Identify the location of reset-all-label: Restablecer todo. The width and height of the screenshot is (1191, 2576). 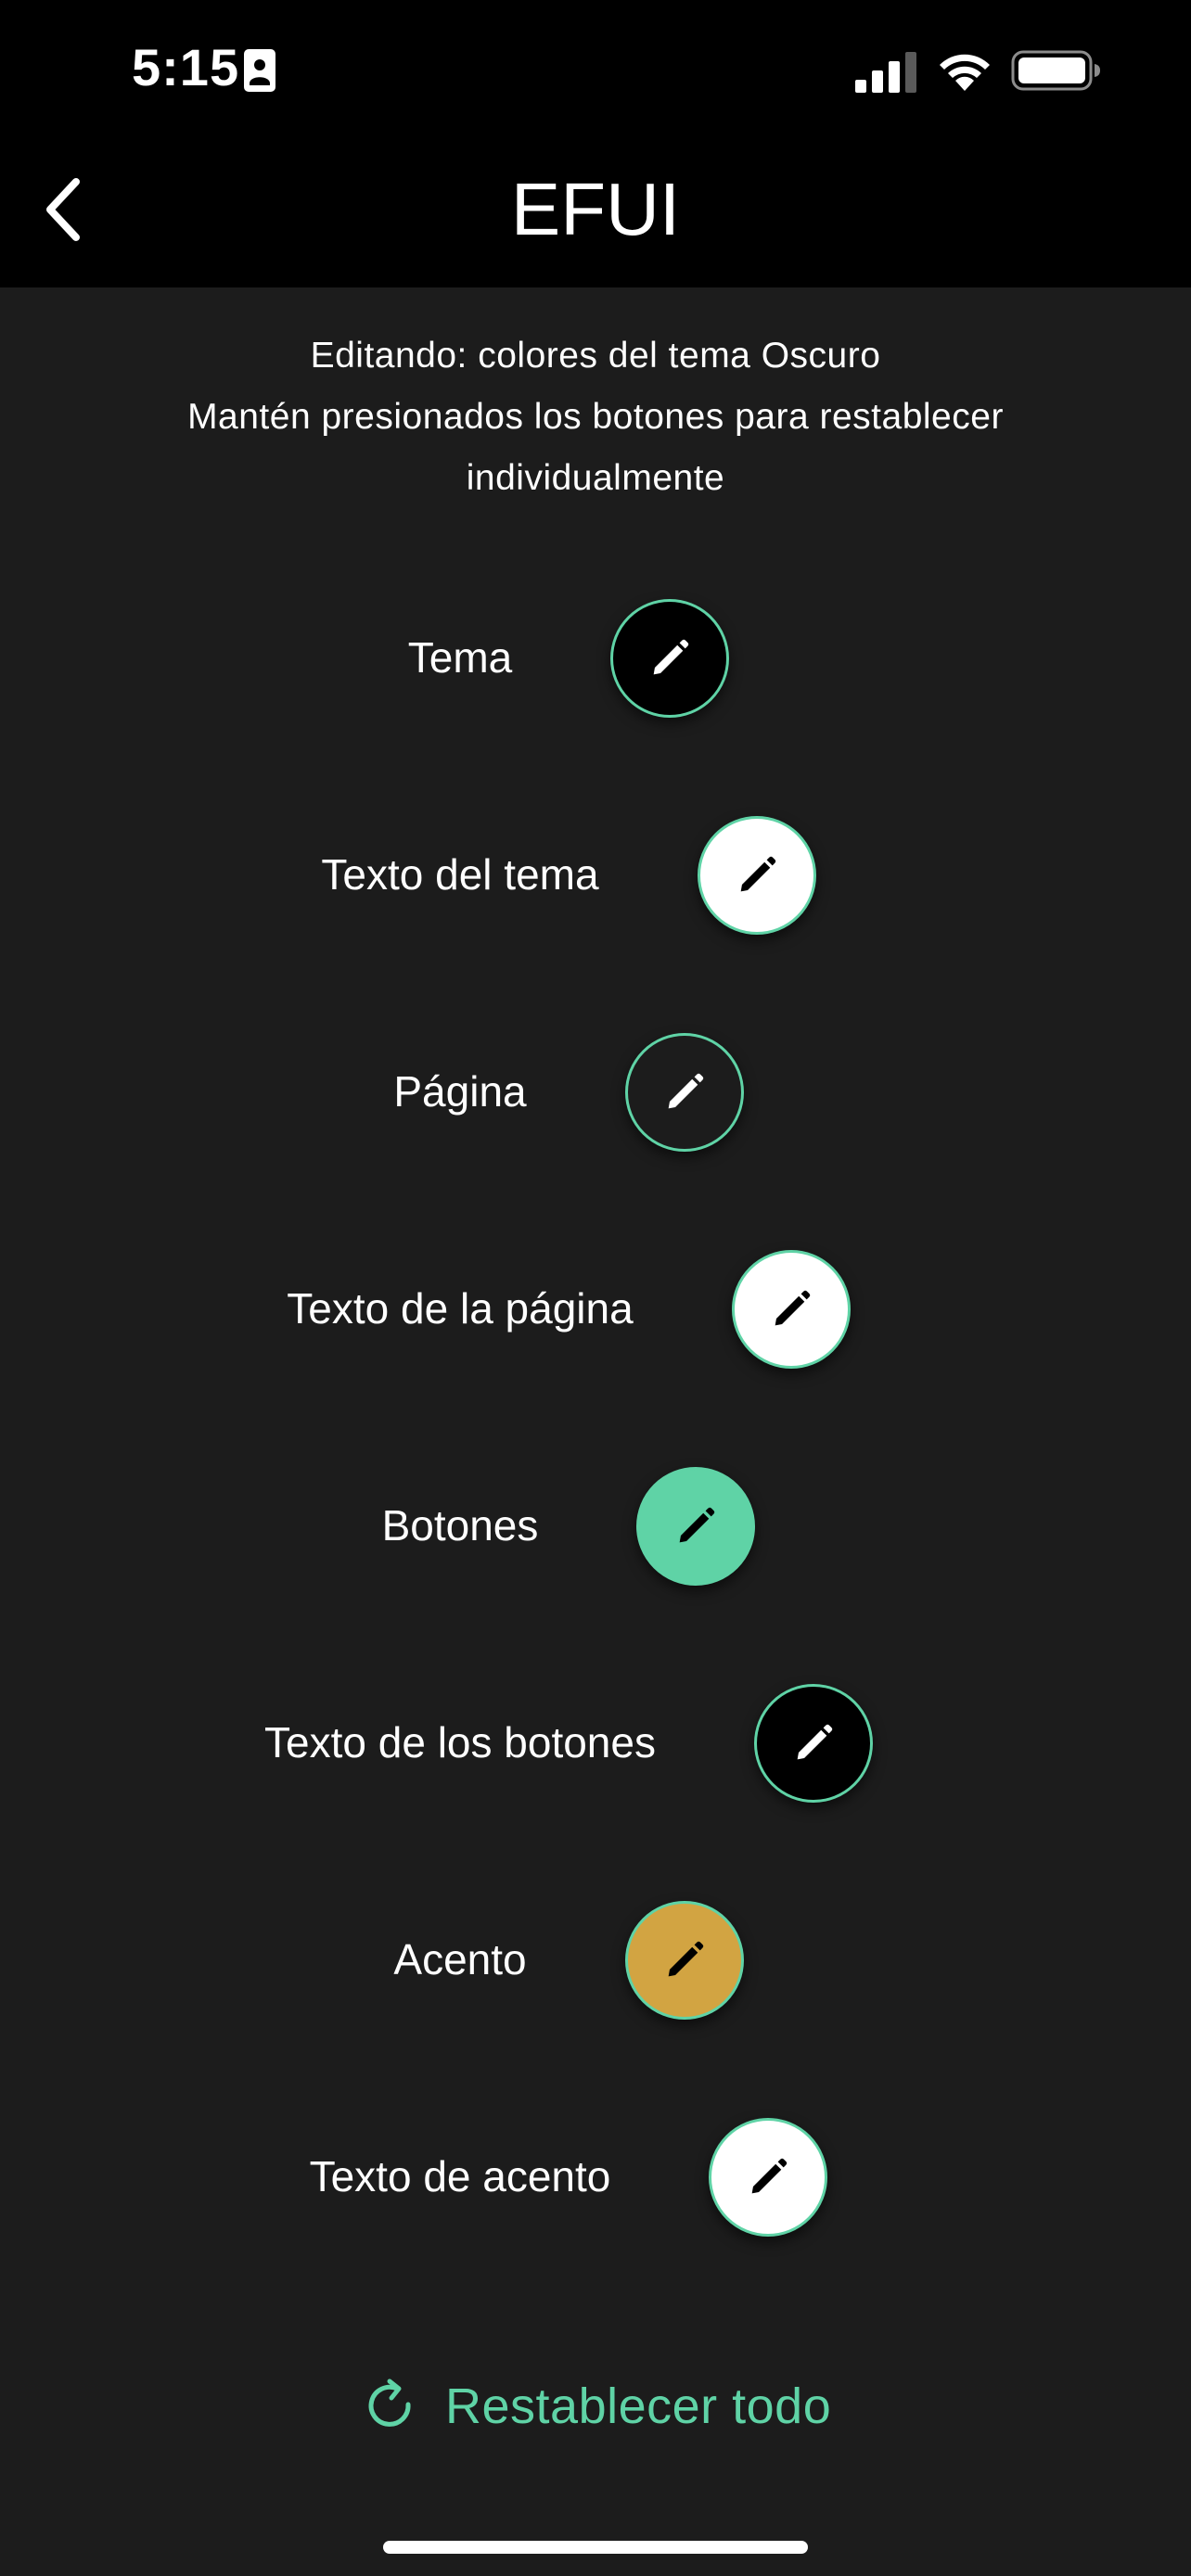
(638, 2406).